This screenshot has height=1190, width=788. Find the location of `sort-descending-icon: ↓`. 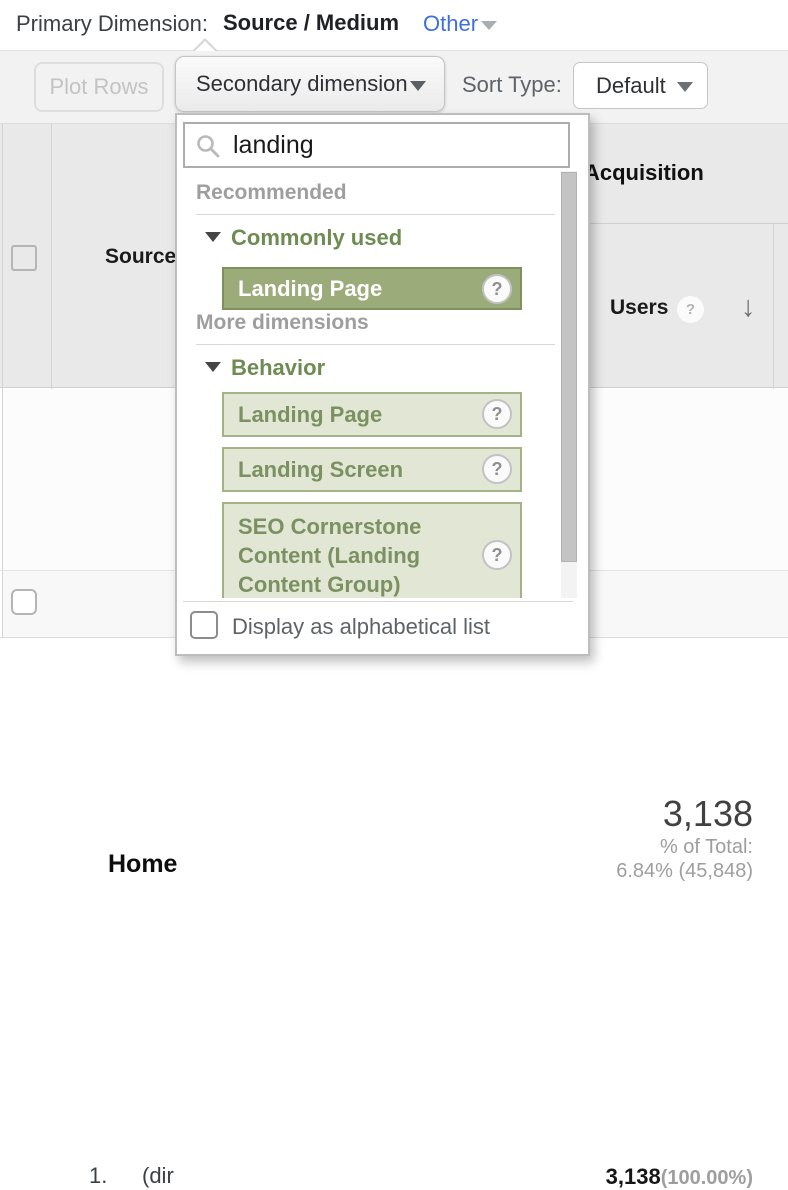

sort-descending-icon: ↓ is located at coordinates (748, 307).